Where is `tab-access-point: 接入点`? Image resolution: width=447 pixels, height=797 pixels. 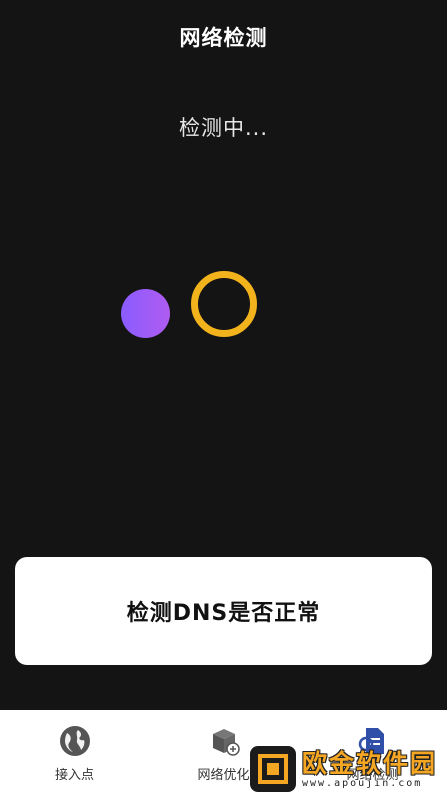
tab-access-point: 接入点 is located at coordinates (74, 753).